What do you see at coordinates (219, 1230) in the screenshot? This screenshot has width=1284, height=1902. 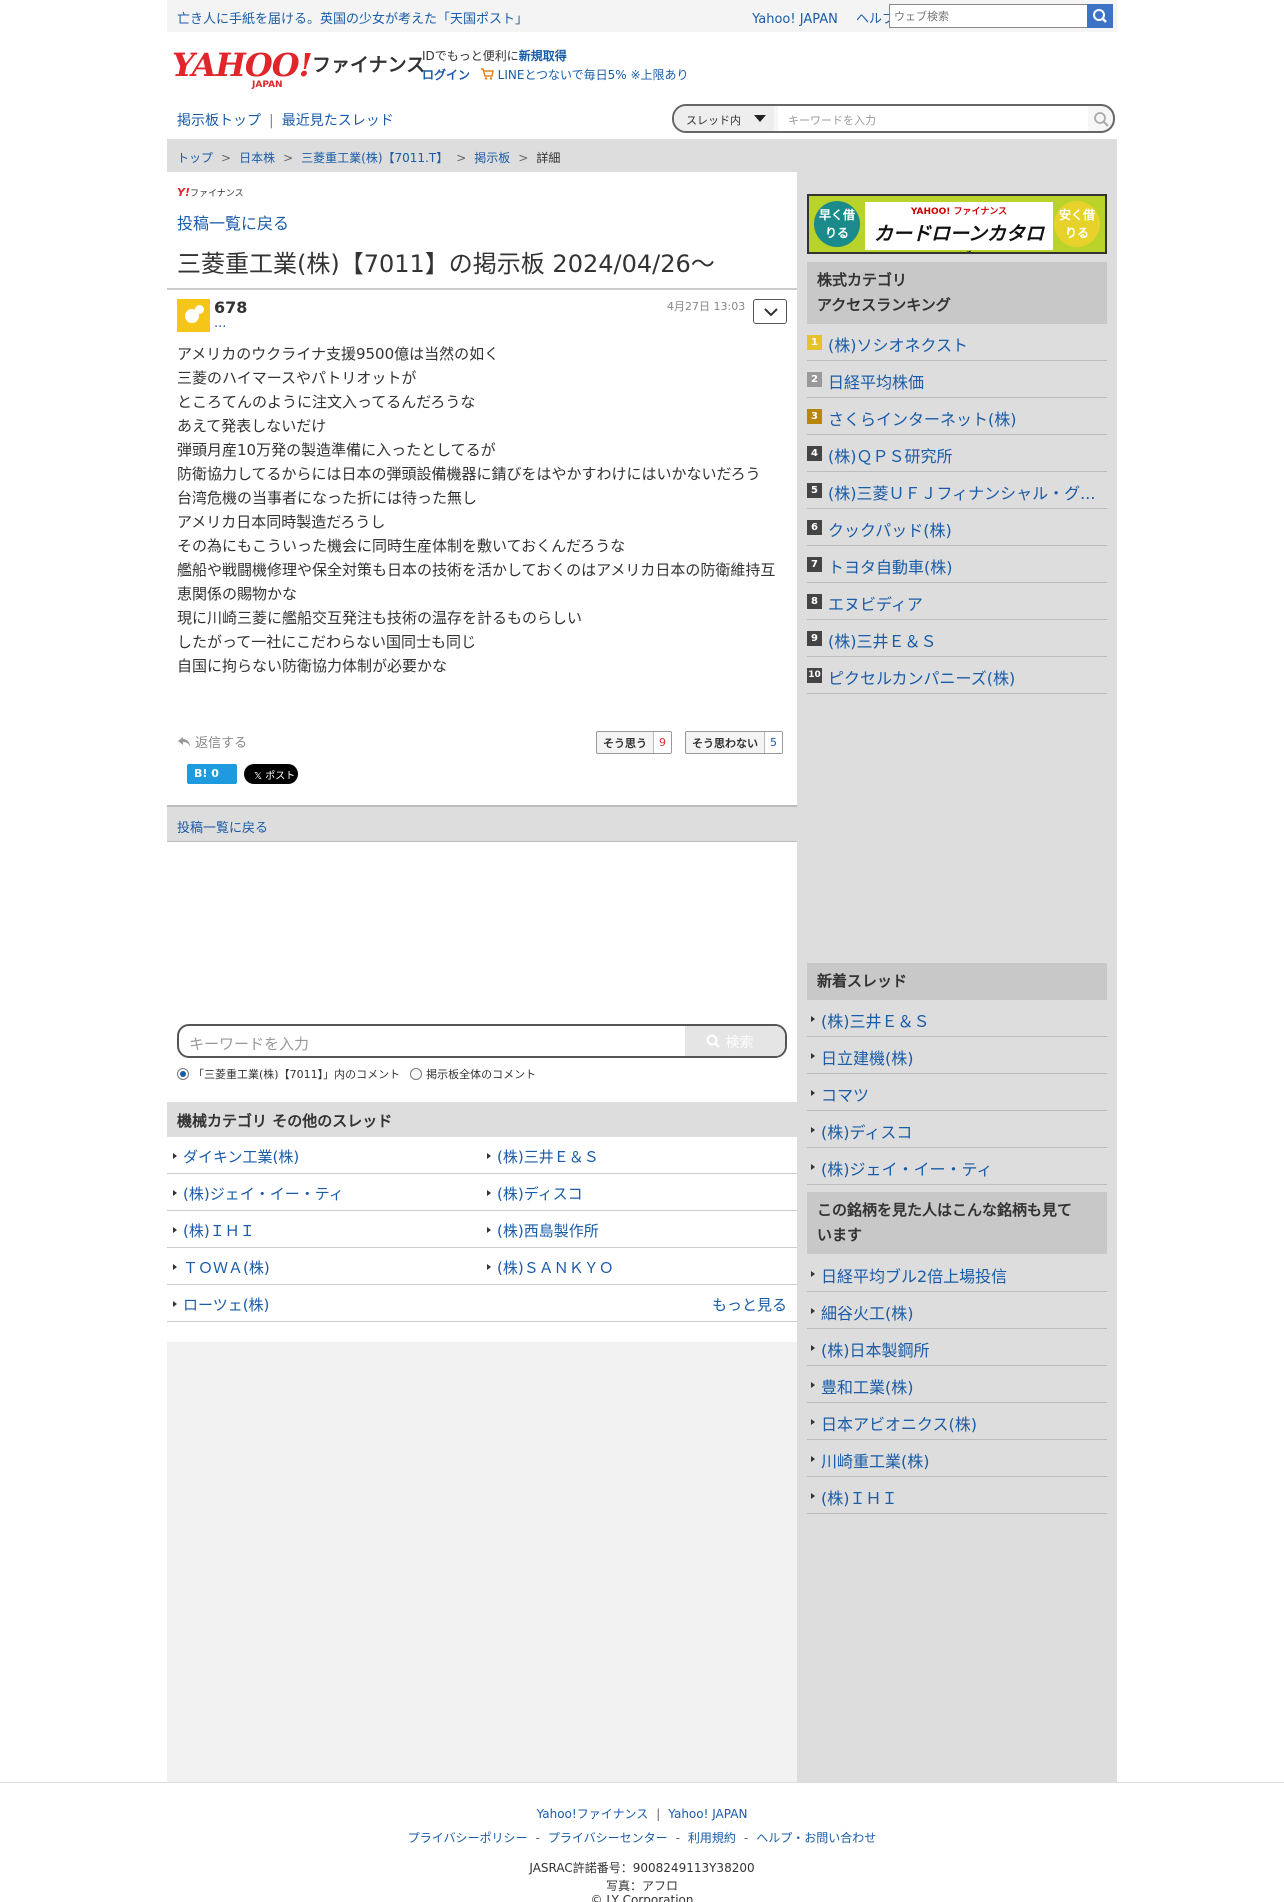 I see `category-thread-link: (株)ＩＨＩ` at bounding box center [219, 1230].